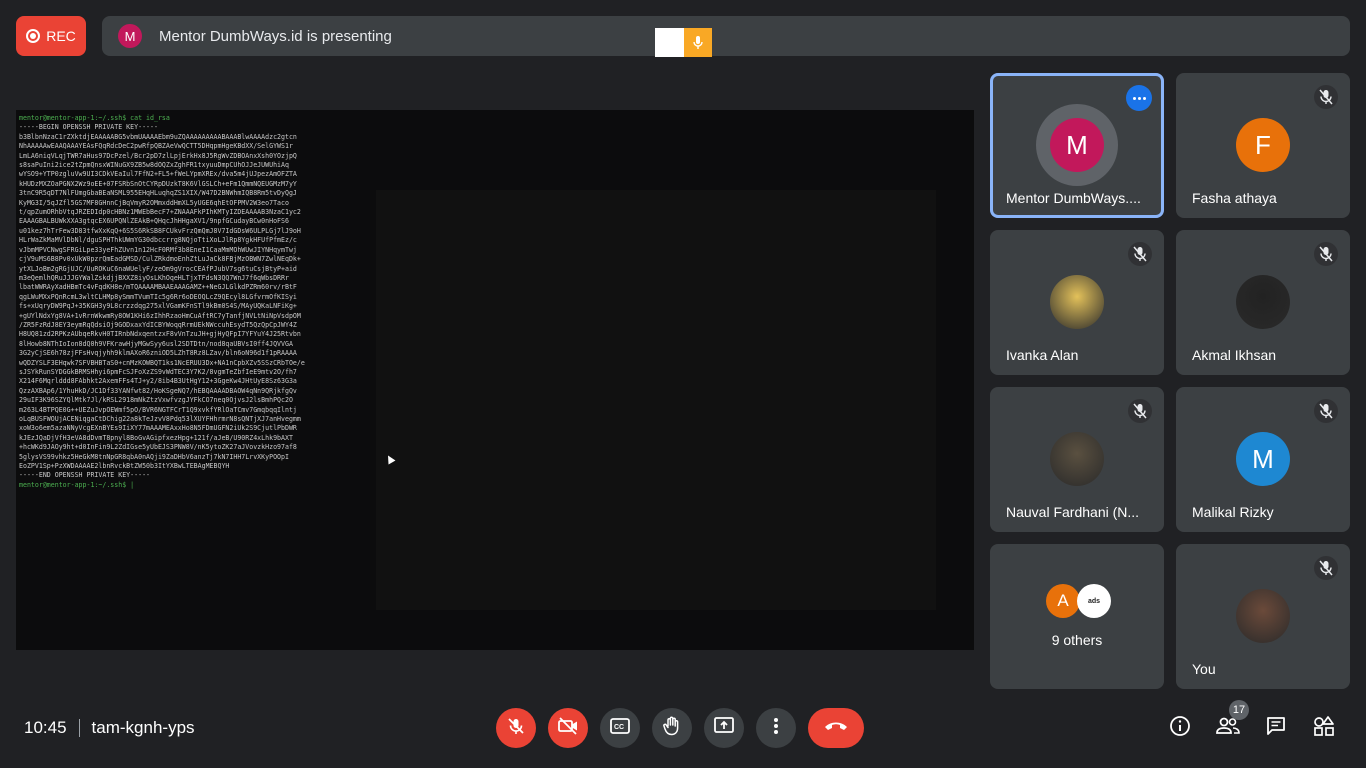 This screenshot has height=768, width=1366. What do you see at coordinates (1234, 198) in the screenshot?
I see `participant-name: Fasha athaya` at bounding box center [1234, 198].